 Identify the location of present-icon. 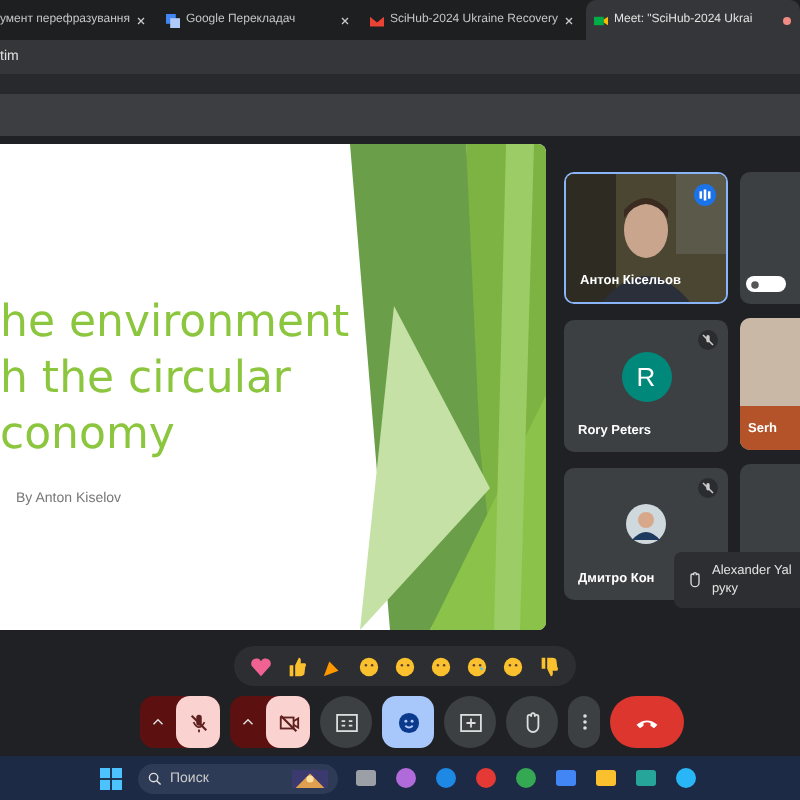
(470, 722).